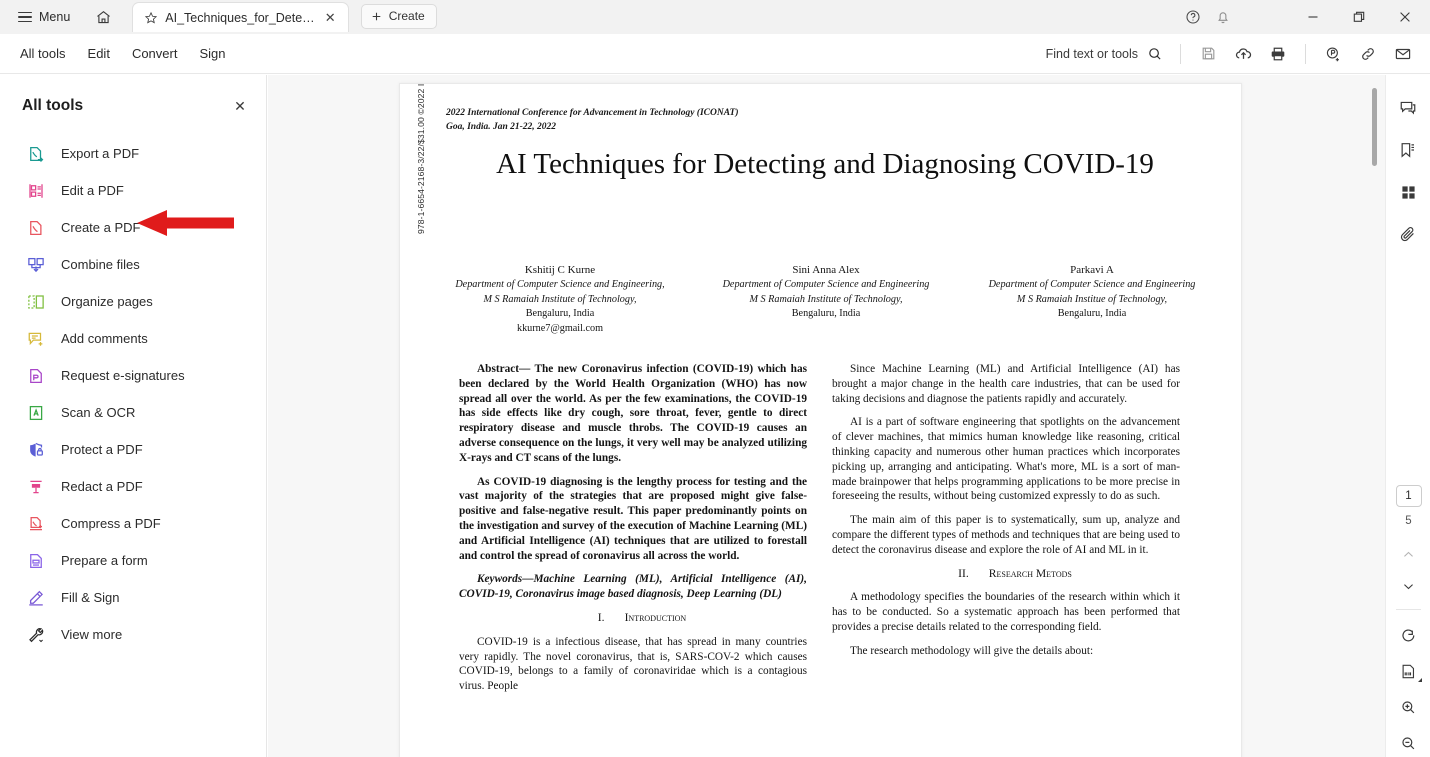 The height and width of the screenshot is (757, 1430). What do you see at coordinates (133, 449) in the screenshot?
I see `tool-protect-a-pdf: Protect a PDF` at bounding box center [133, 449].